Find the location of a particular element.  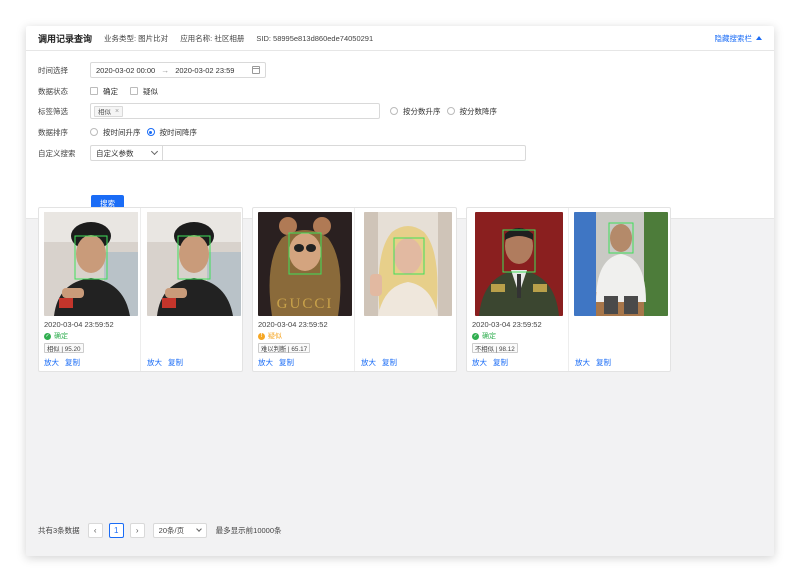

arrow-right-icon: → is located at coordinates (165, 70).